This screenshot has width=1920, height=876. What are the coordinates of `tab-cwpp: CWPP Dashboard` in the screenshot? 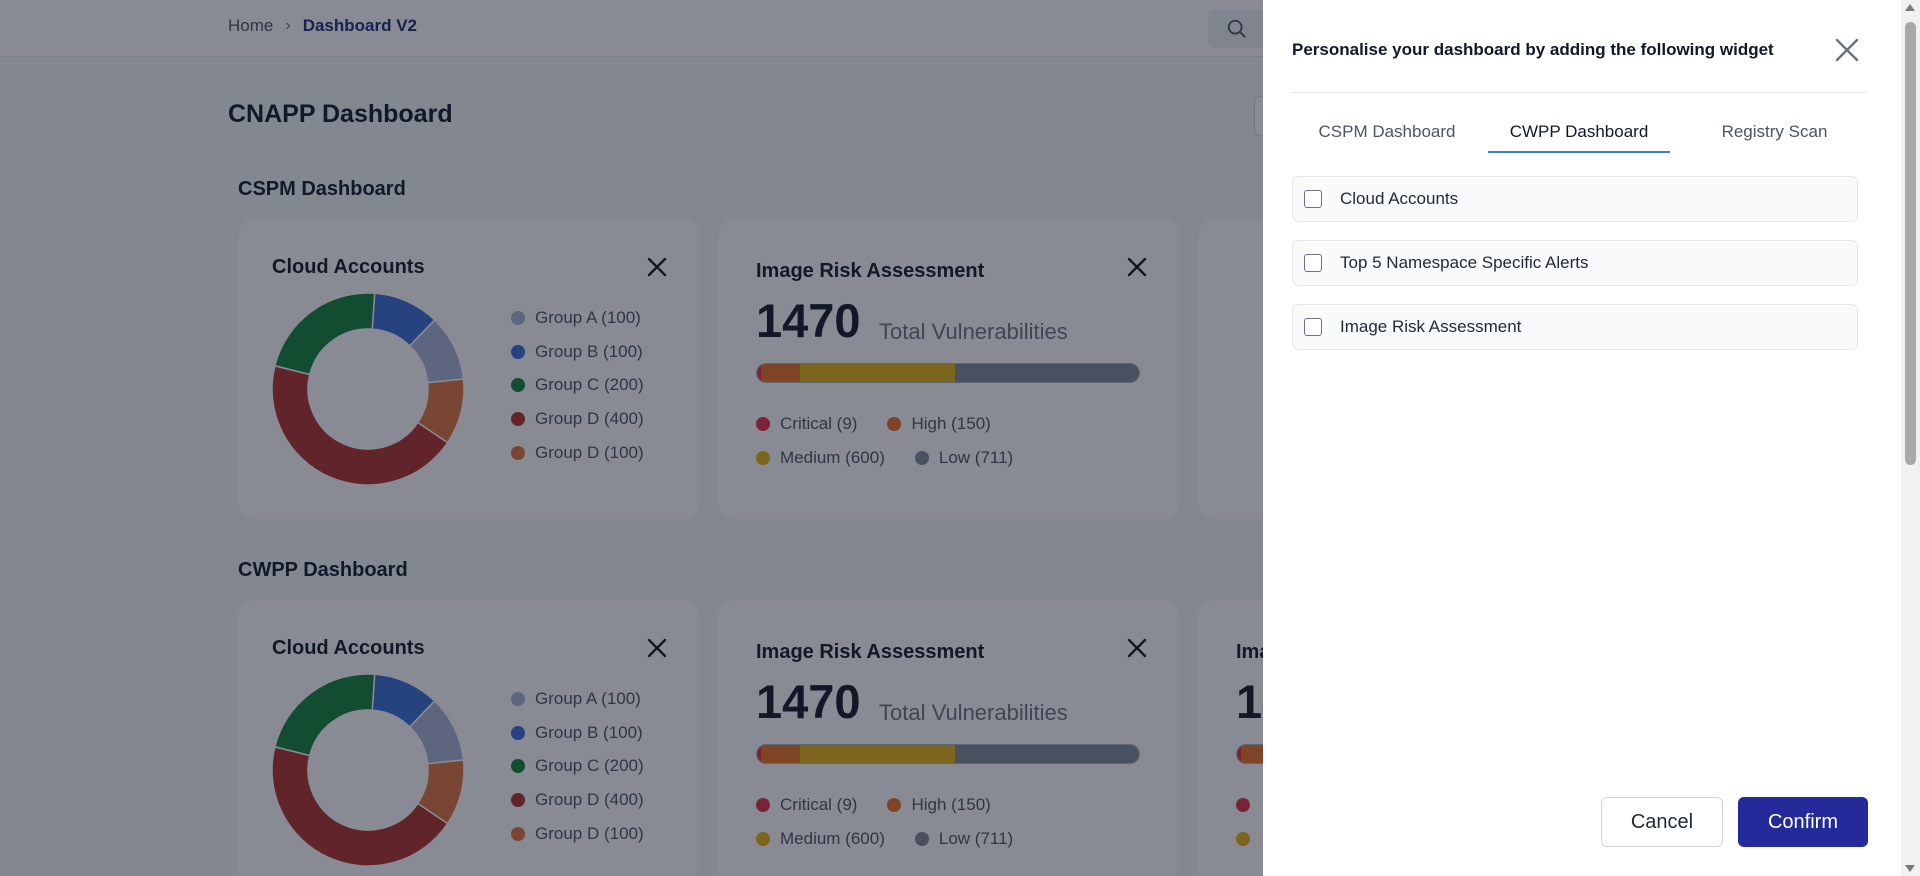 It's located at (1579, 132).